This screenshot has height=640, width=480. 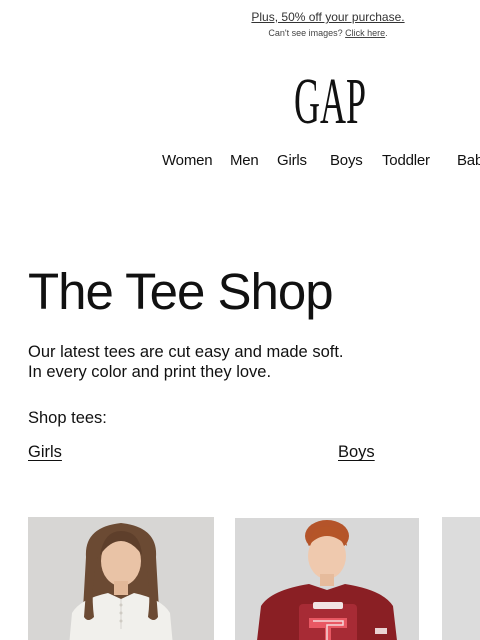 What do you see at coordinates (356, 452) in the screenshot?
I see `shop-boys-link: Boys` at bounding box center [356, 452].